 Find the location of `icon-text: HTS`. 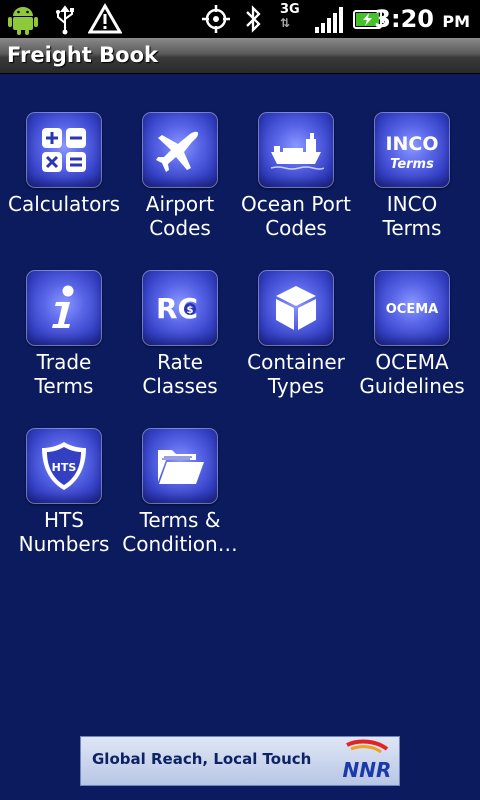

icon-text: HTS is located at coordinates (64, 467).